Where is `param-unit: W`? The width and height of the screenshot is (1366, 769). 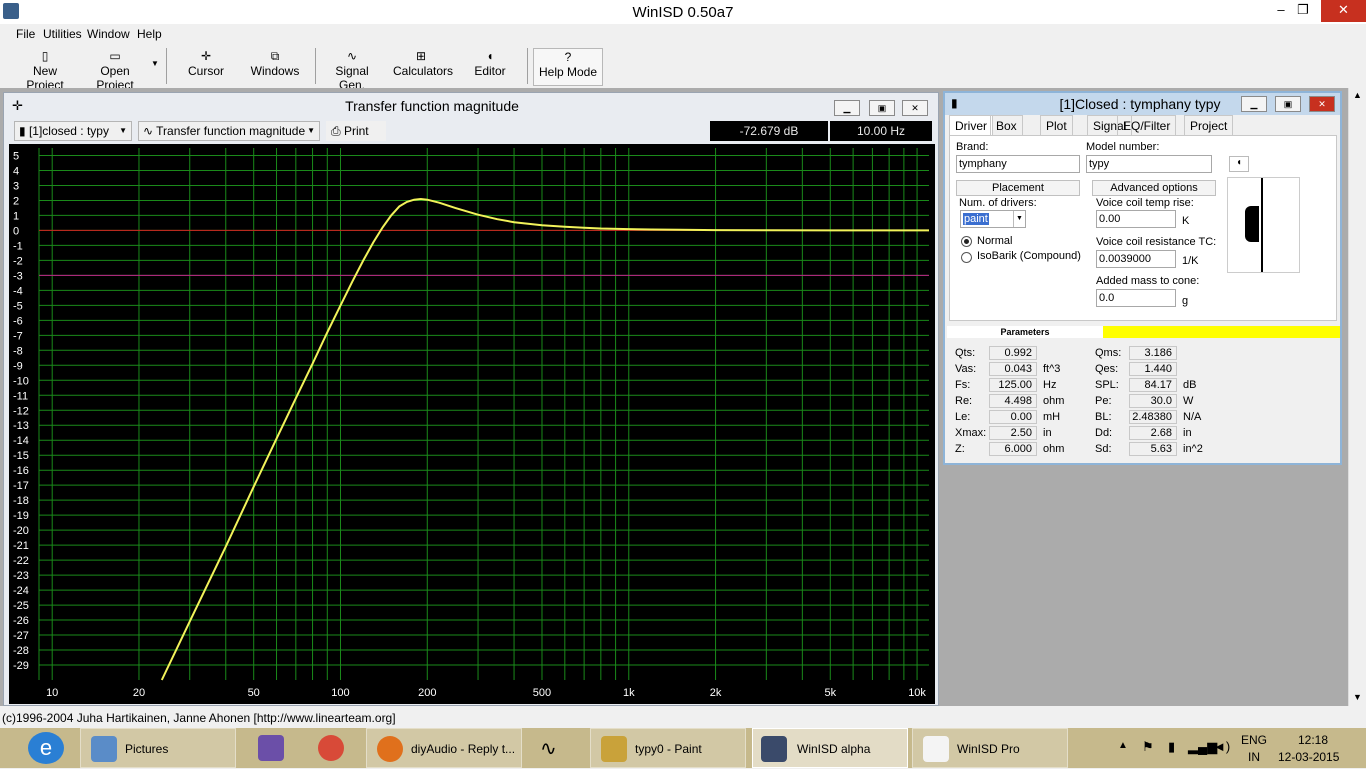 param-unit: W is located at coordinates (1188, 401).